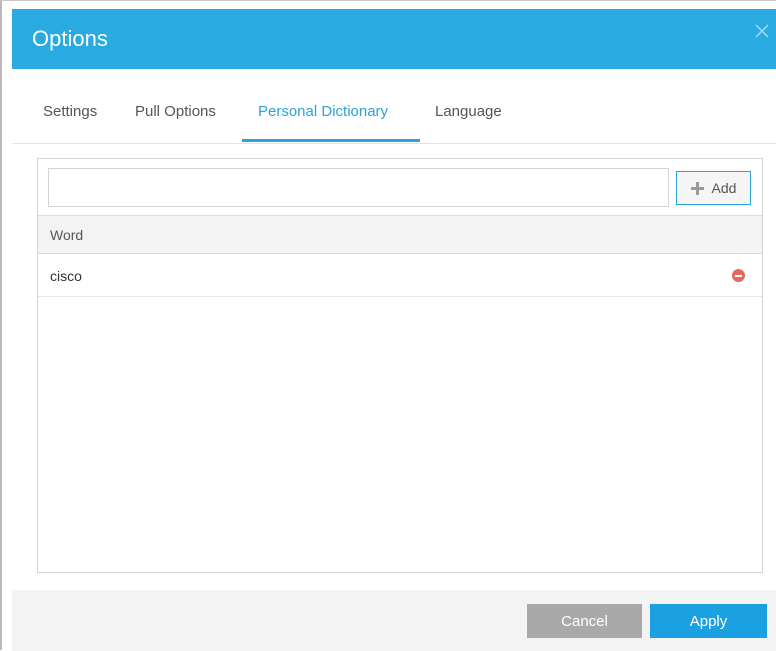  What do you see at coordinates (468, 111) in the screenshot?
I see `tab-language: Language` at bounding box center [468, 111].